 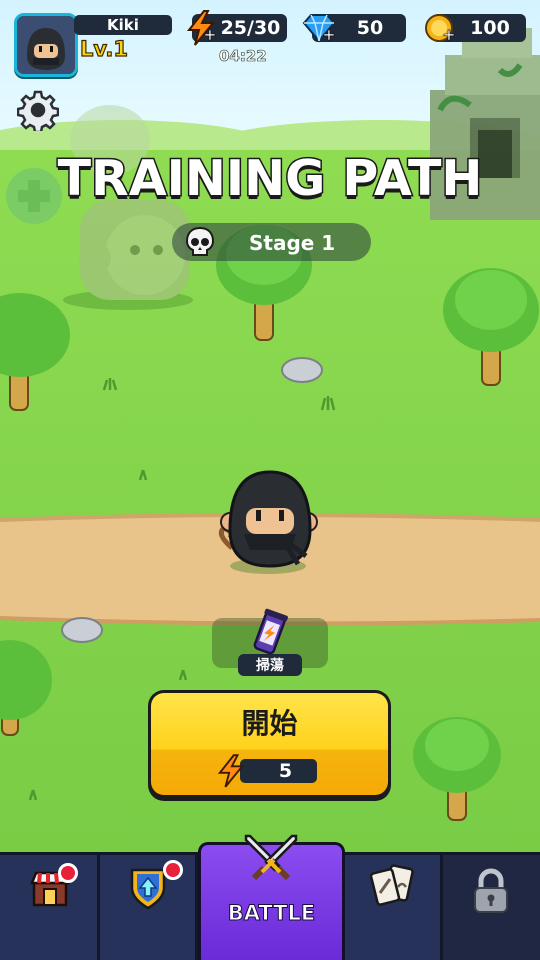 I want to click on lock-icon, so click(x=491, y=890).